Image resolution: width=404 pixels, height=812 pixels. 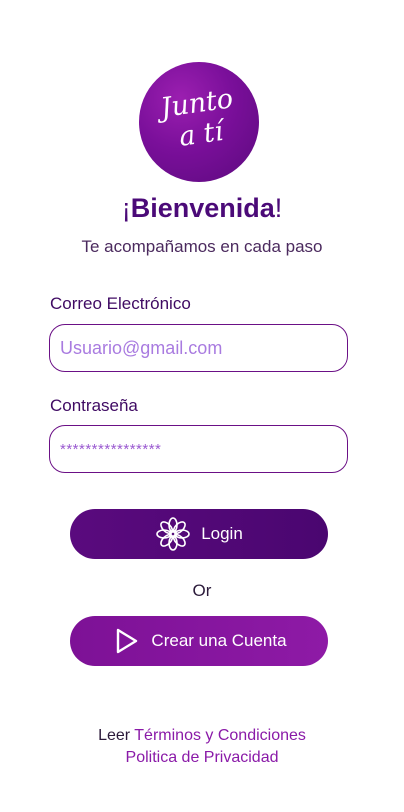 What do you see at coordinates (126, 641) in the screenshot?
I see `play-icon` at bounding box center [126, 641].